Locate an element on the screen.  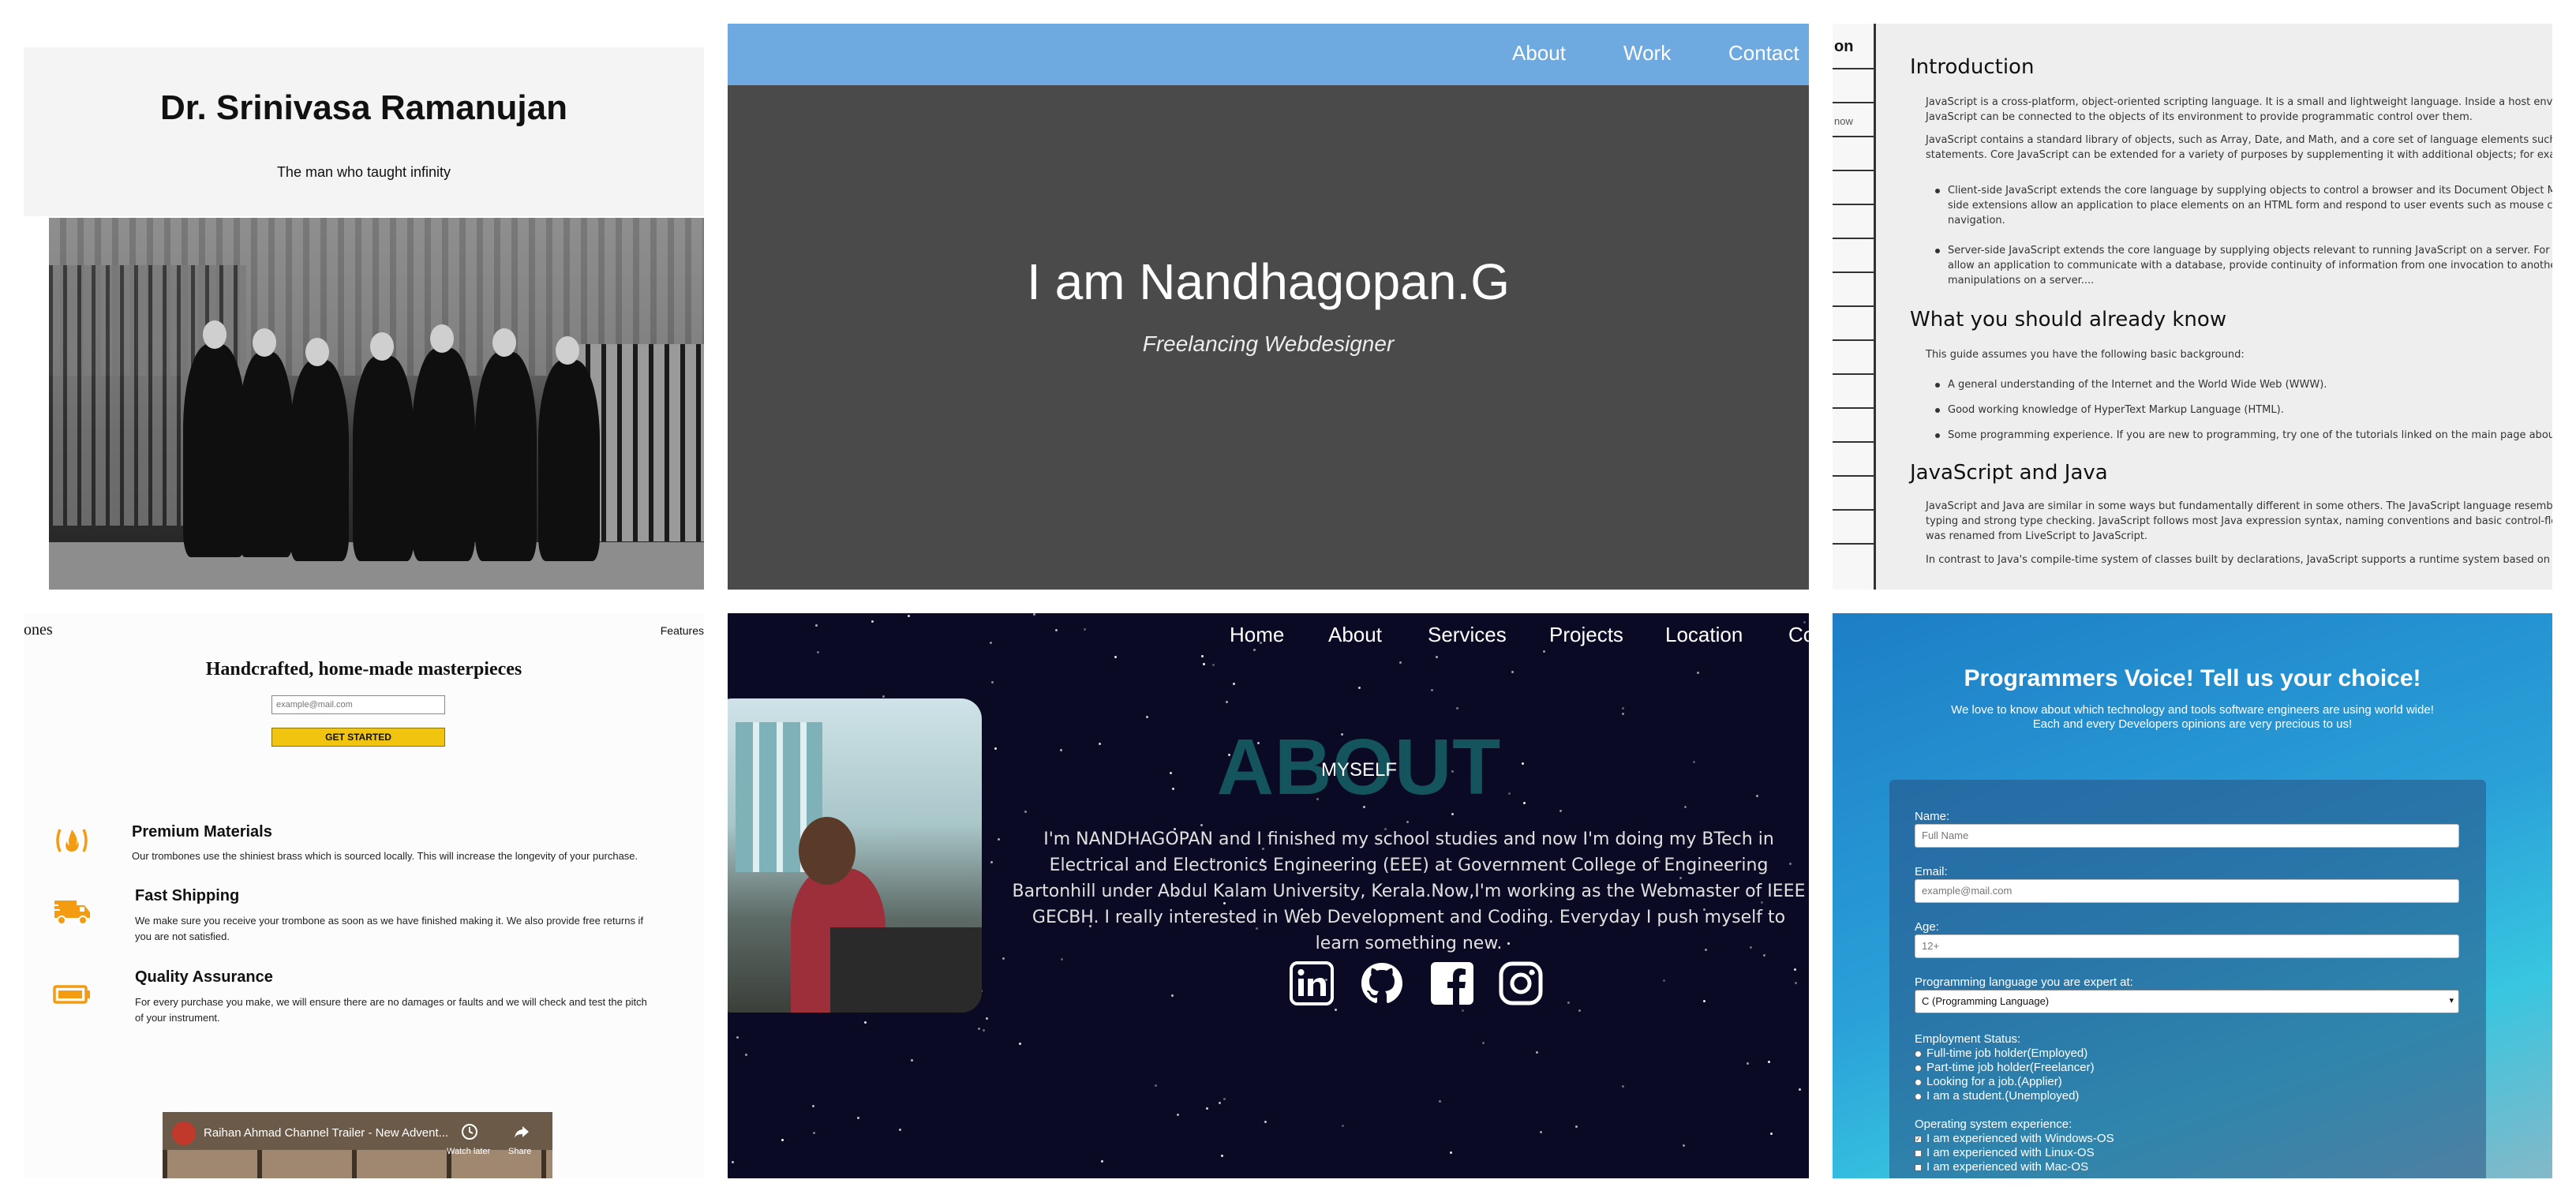
survey-title: Programmers Voice! Tell us your choice! is located at coordinates (2192, 678).